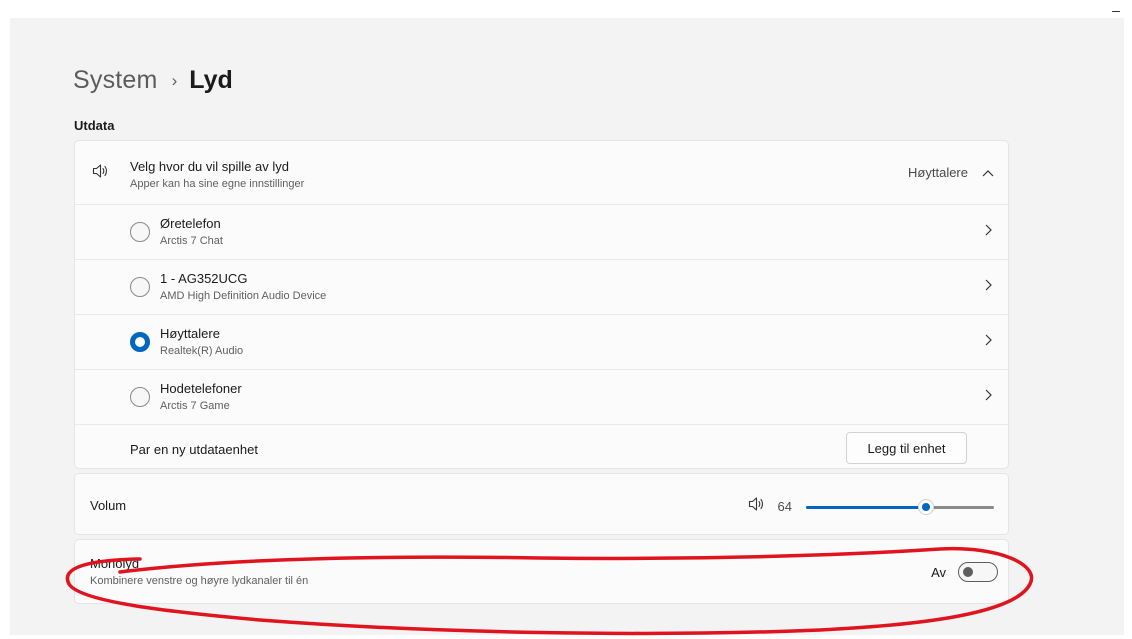 This screenshot has width=1132, height=639. I want to click on toggle-knob, so click(968, 572).